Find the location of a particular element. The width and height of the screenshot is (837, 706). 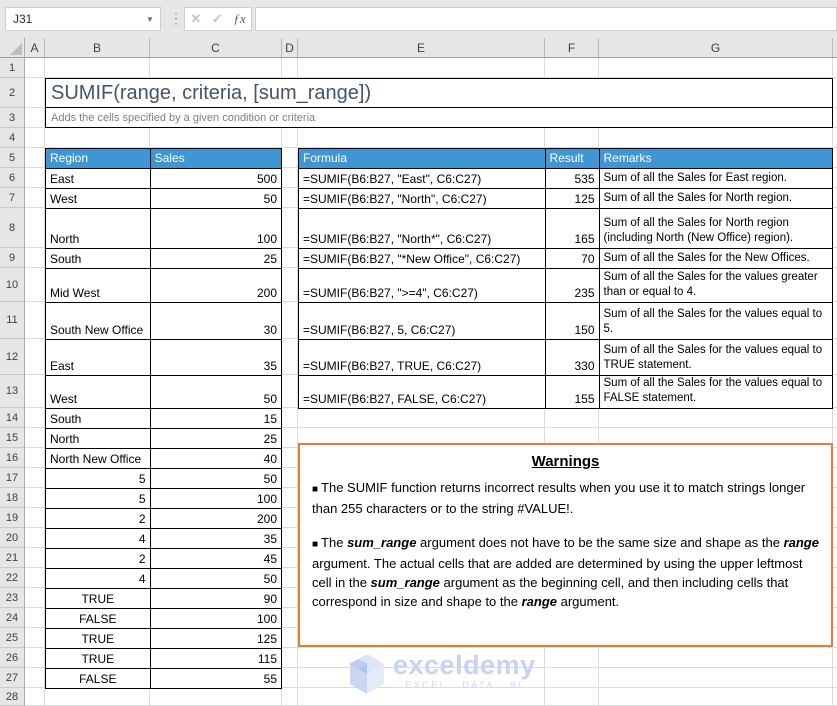

column-header-D: D is located at coordinates (290, 47).